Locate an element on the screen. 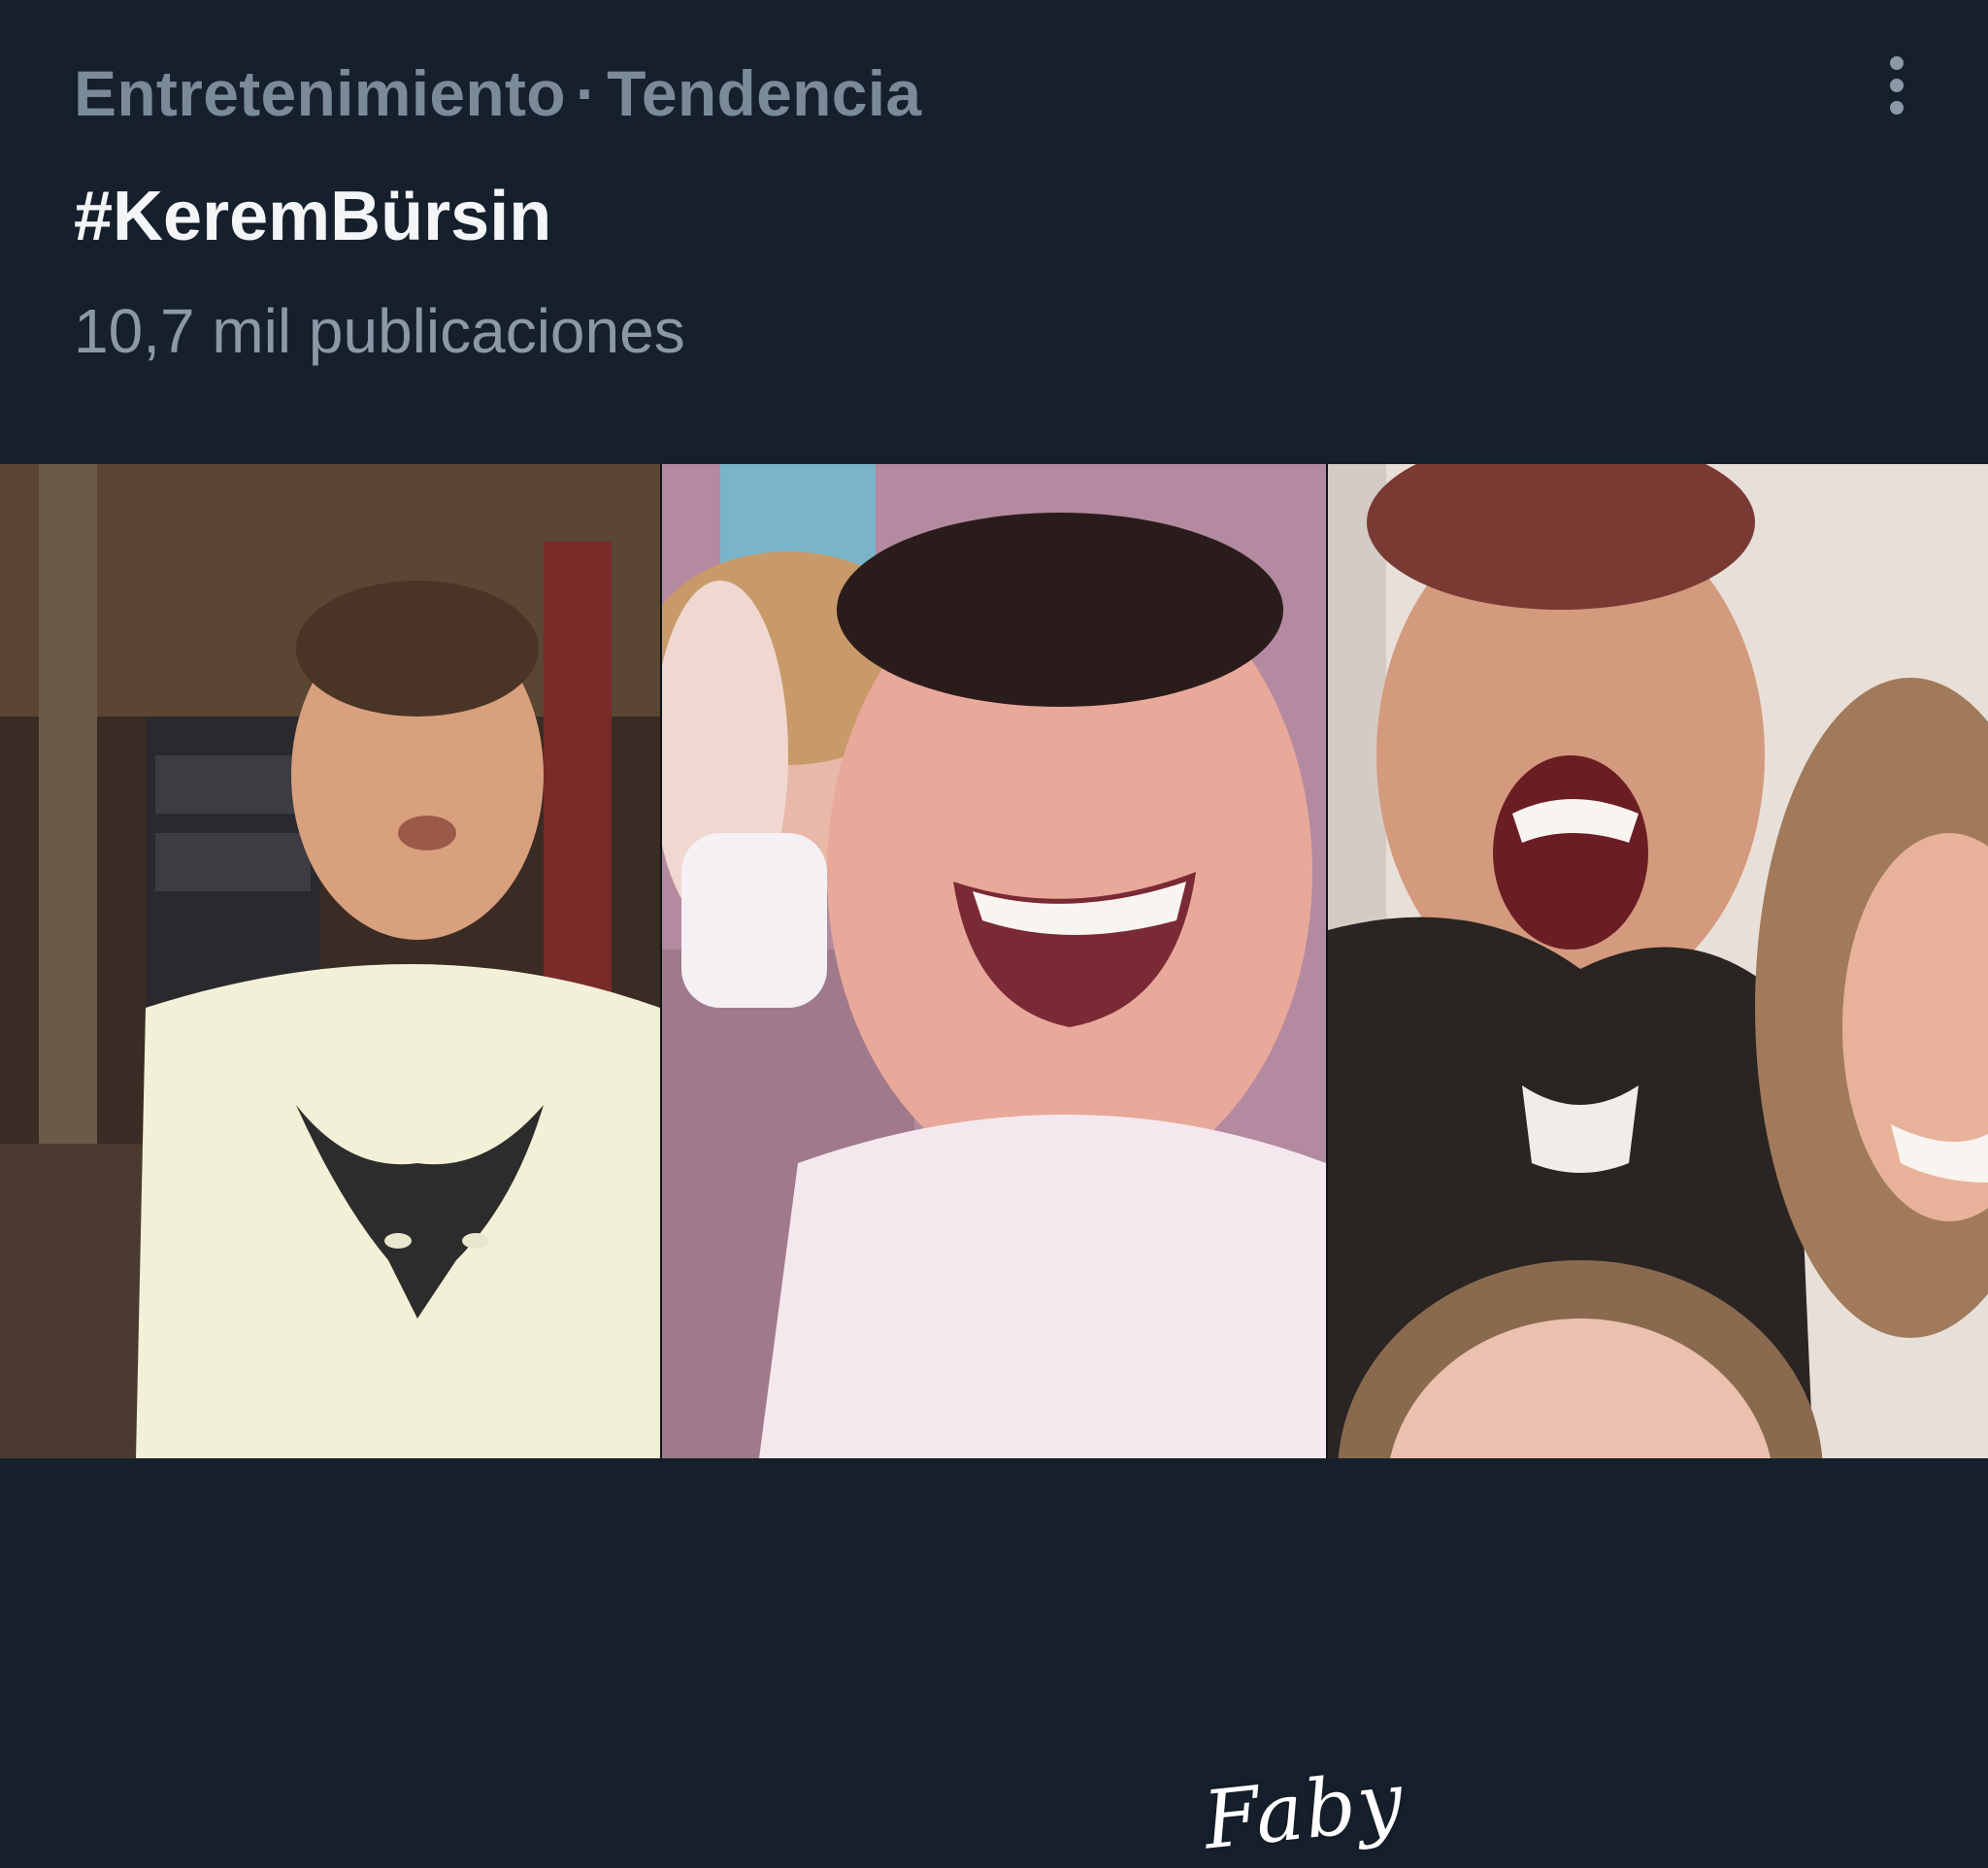 Image resolution: width=1988 pixels, height=1868 pixels. more-options-button is located at coordinates (1897, 85).